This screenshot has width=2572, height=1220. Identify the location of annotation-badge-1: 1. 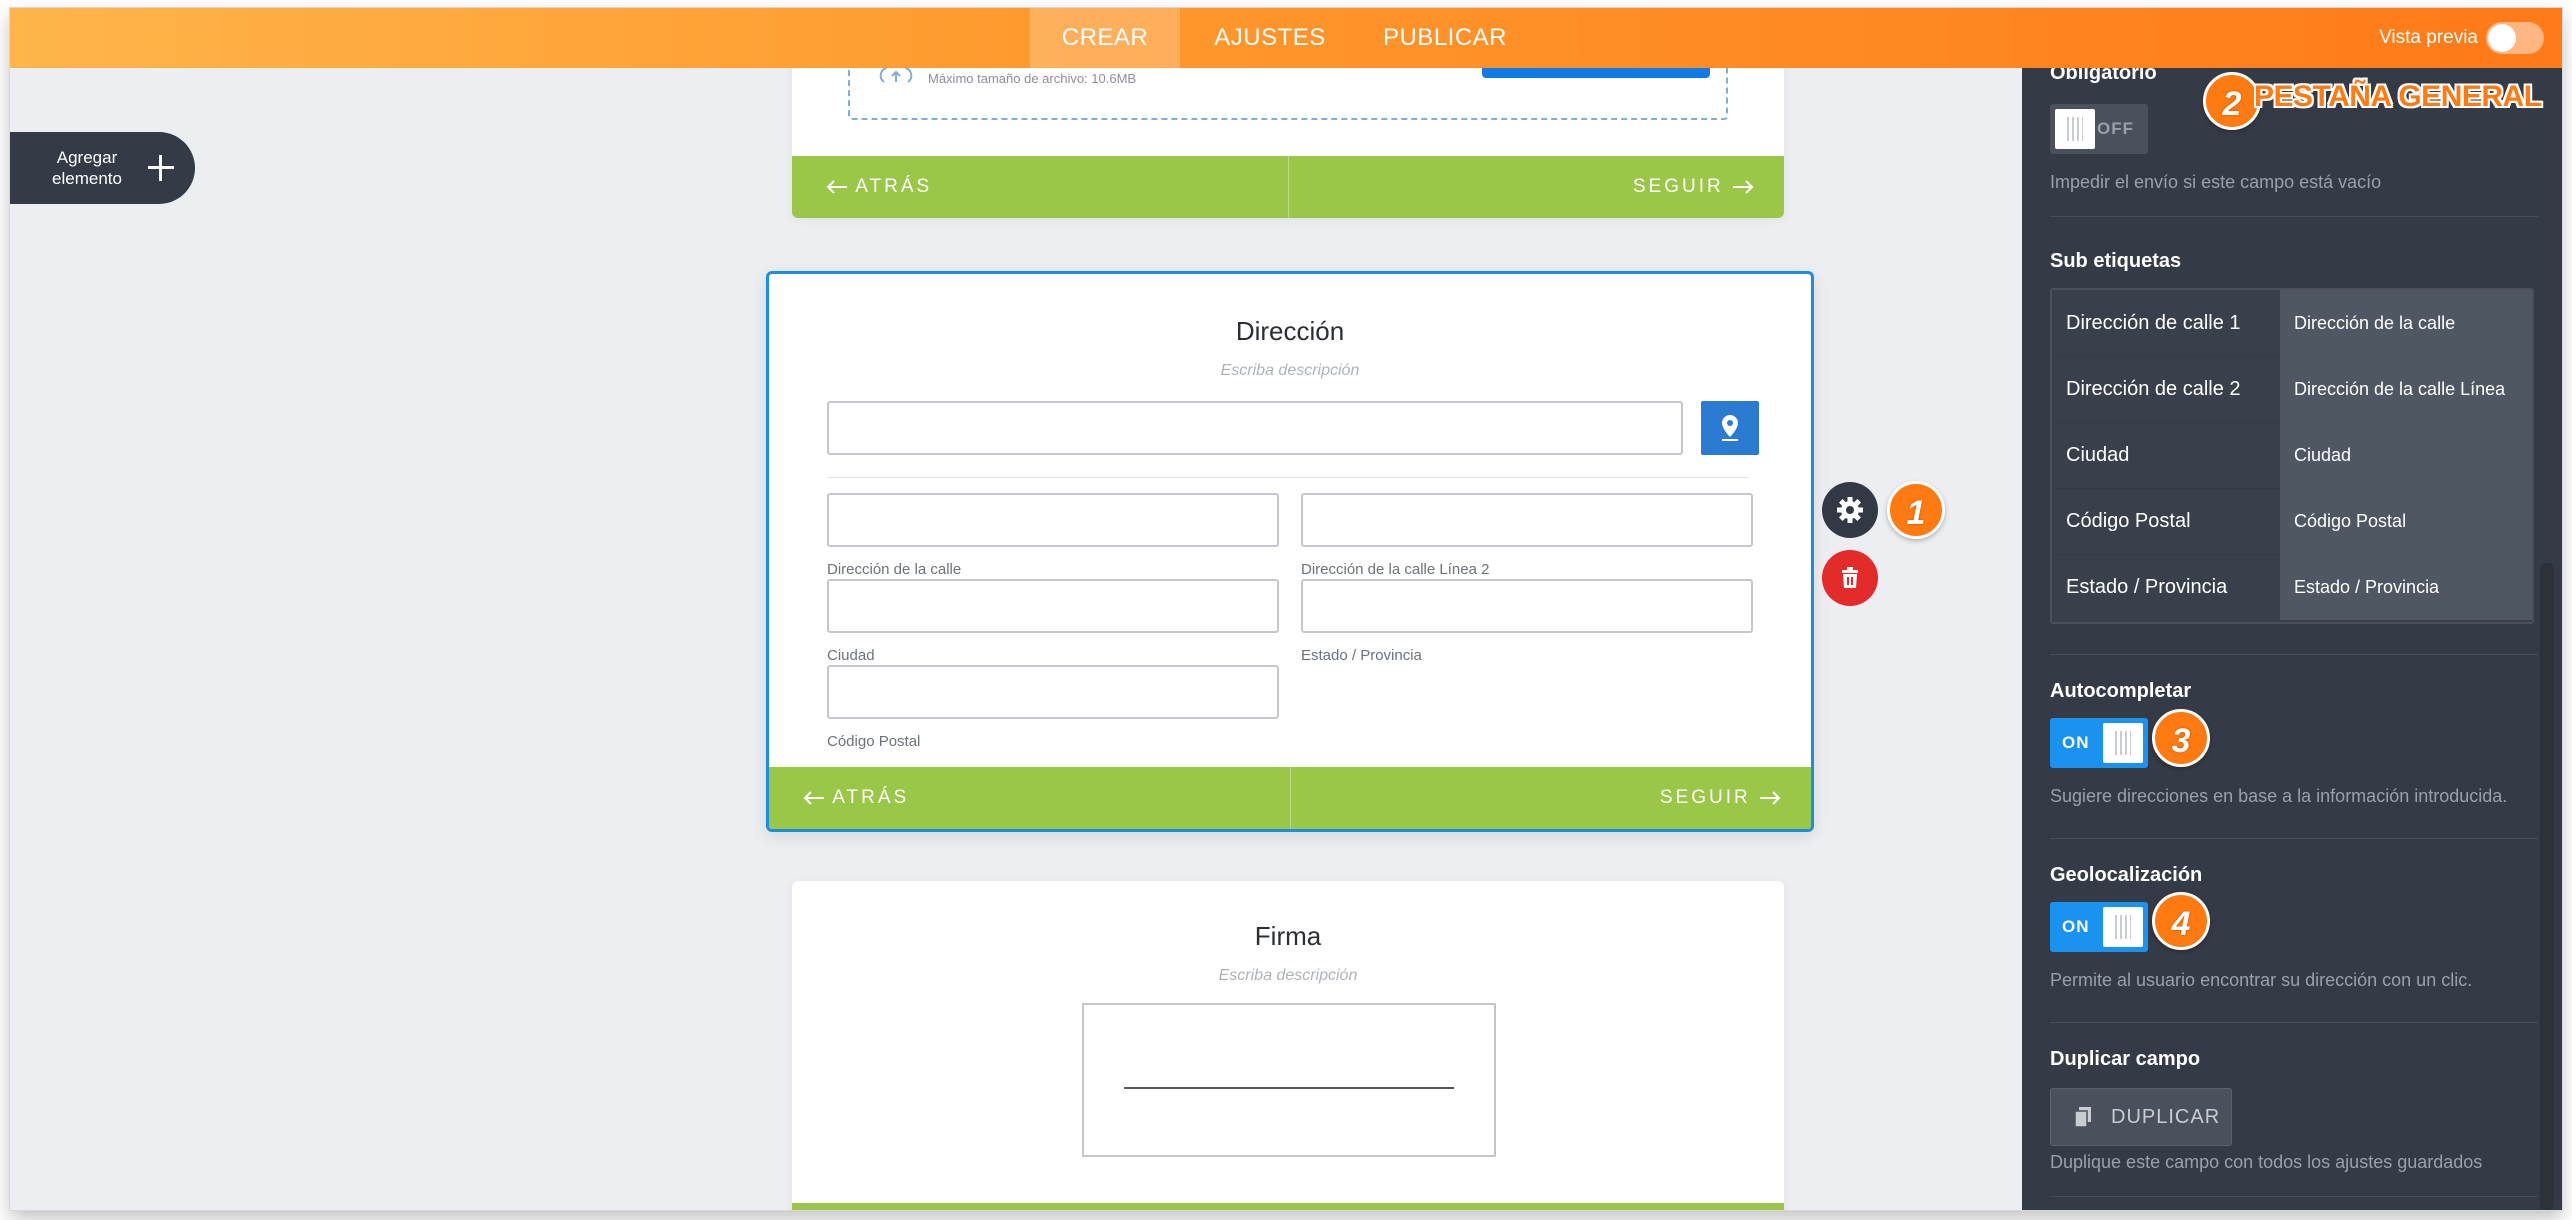
(1916, 510).